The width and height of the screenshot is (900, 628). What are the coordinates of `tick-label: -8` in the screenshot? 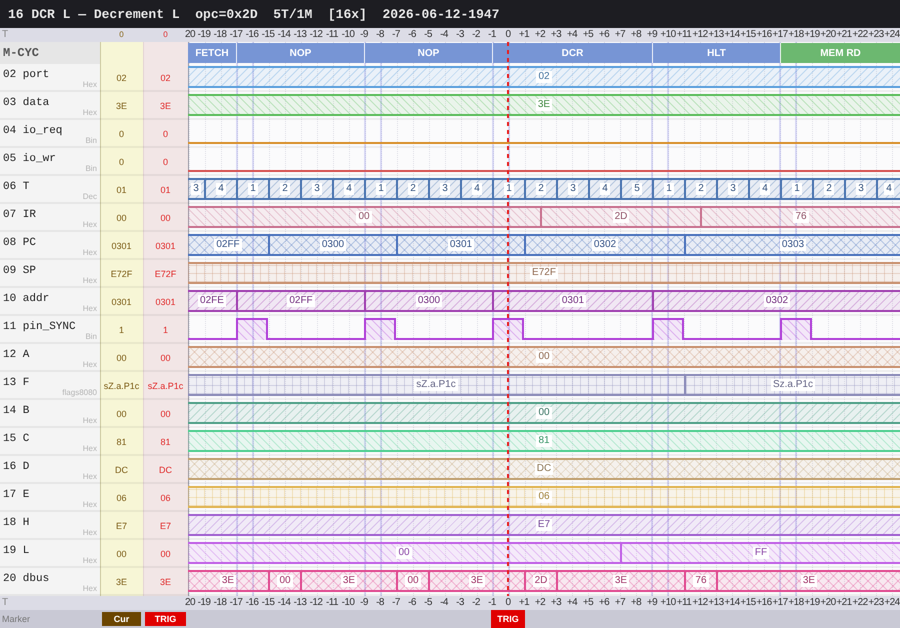 It's located at (380, 35).